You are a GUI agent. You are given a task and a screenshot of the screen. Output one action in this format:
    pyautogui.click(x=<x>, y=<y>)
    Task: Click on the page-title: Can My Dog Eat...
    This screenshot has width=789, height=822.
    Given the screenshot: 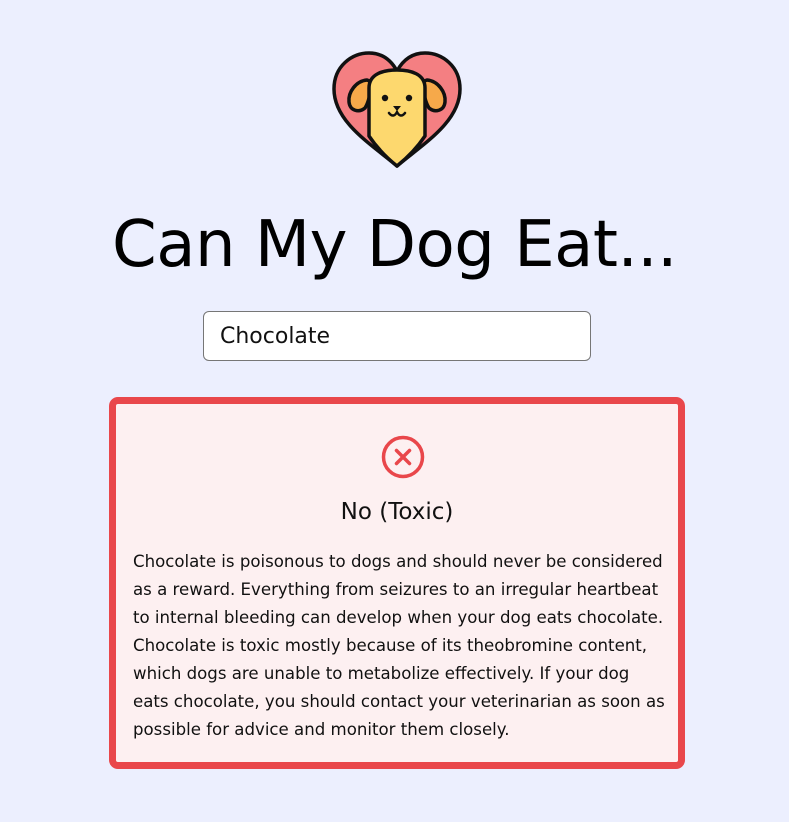 What is the action you would take?
    pyautogui.click(x=394, y=245)
    